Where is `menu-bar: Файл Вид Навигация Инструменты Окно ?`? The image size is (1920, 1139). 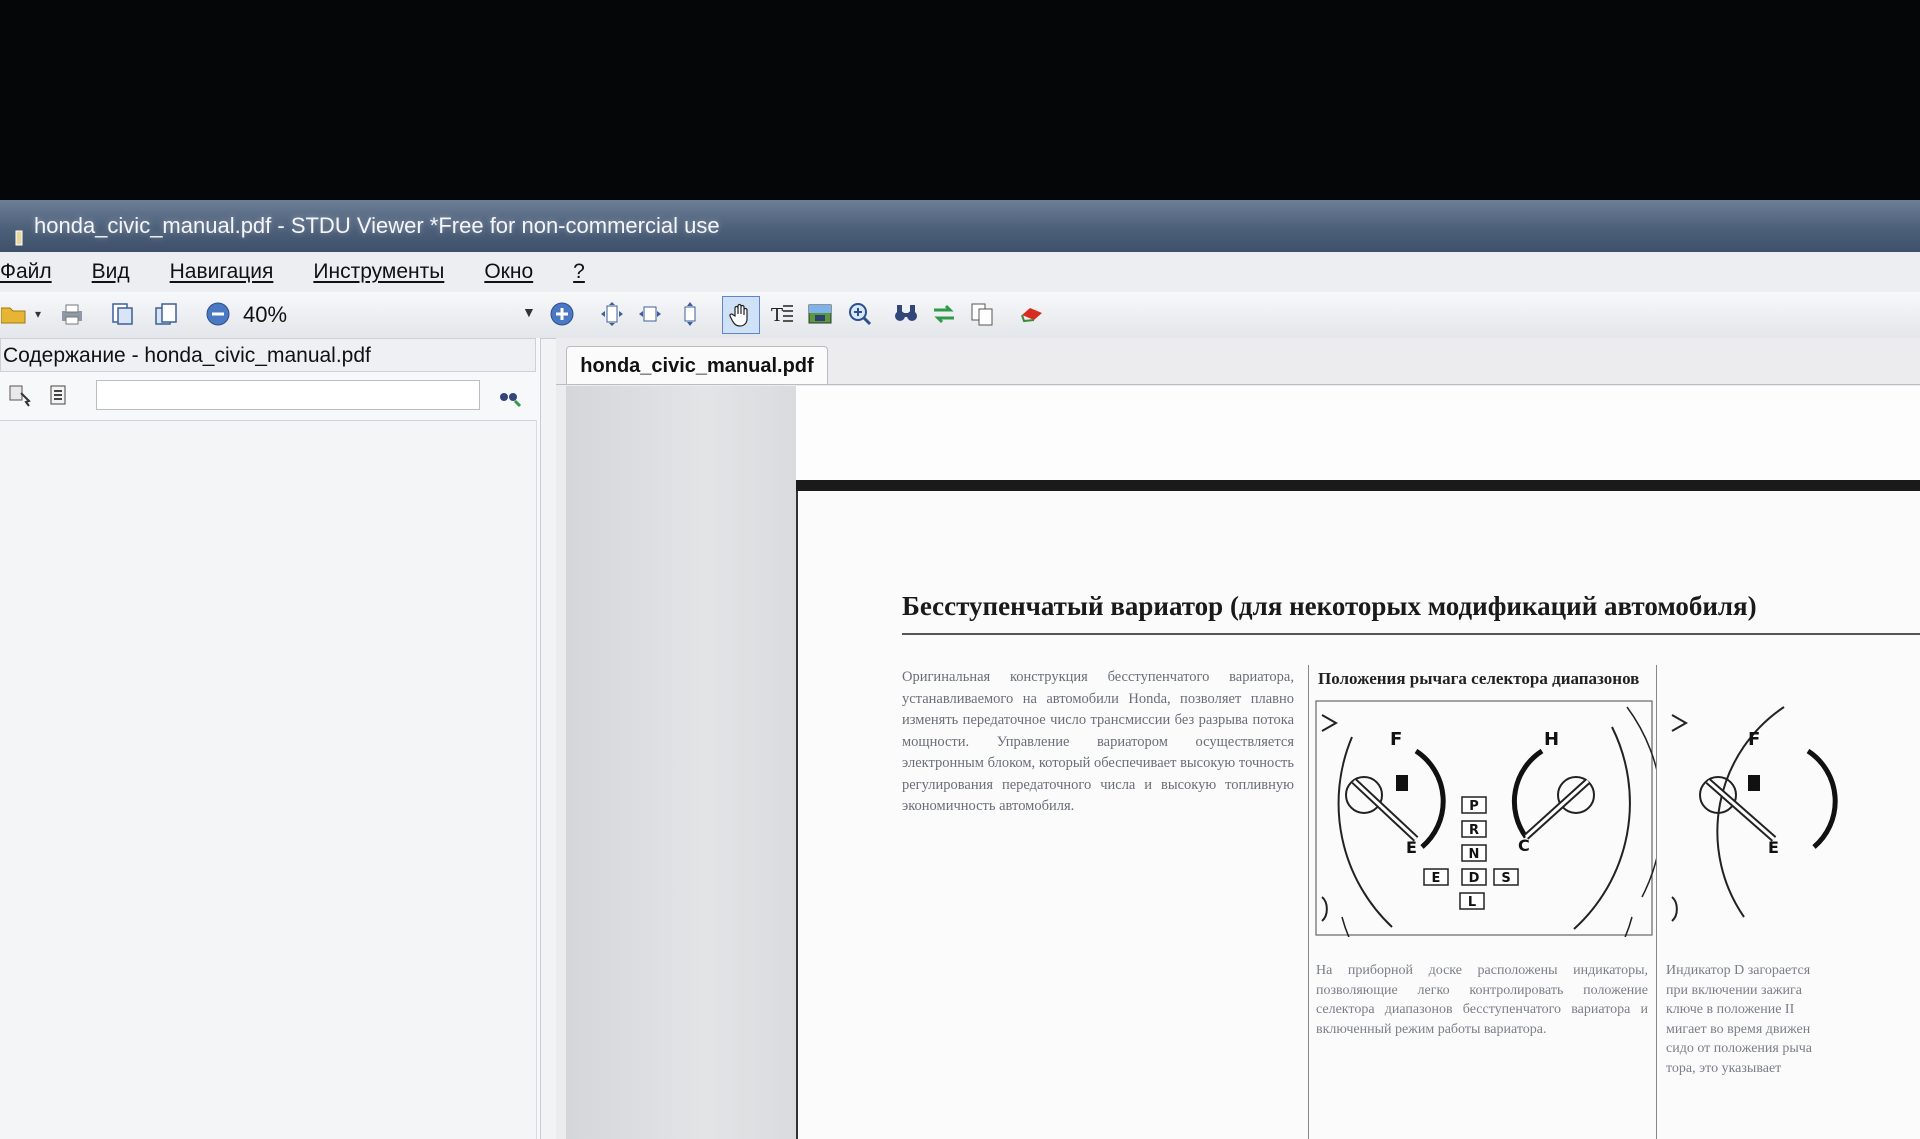
menu-bar: Файл Вид Навигация Инструменты Окно ? is located at coordinates (960, 272).